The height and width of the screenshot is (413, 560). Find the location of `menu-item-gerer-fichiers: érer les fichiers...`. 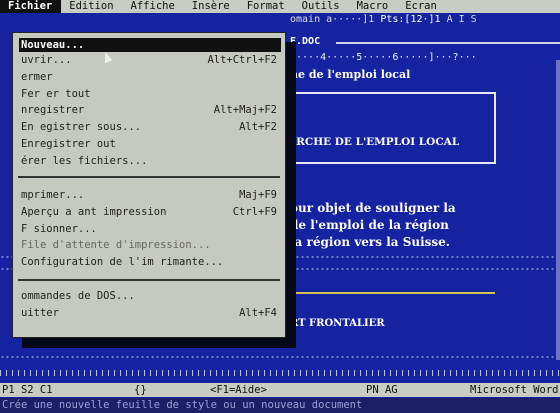

menu-item-gerer-fichiers: érer les fichiers... is located at coordinates (150, 161).